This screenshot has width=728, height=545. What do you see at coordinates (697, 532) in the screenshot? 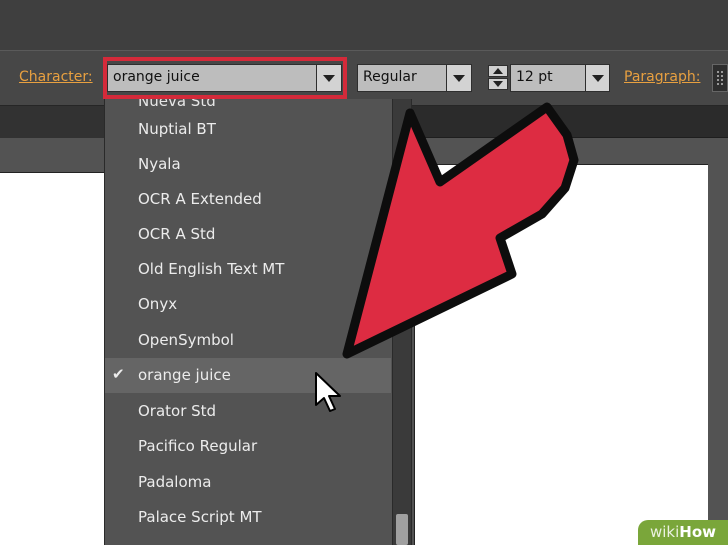
I see `watermark-how: How` at bounding box center [697, 532].